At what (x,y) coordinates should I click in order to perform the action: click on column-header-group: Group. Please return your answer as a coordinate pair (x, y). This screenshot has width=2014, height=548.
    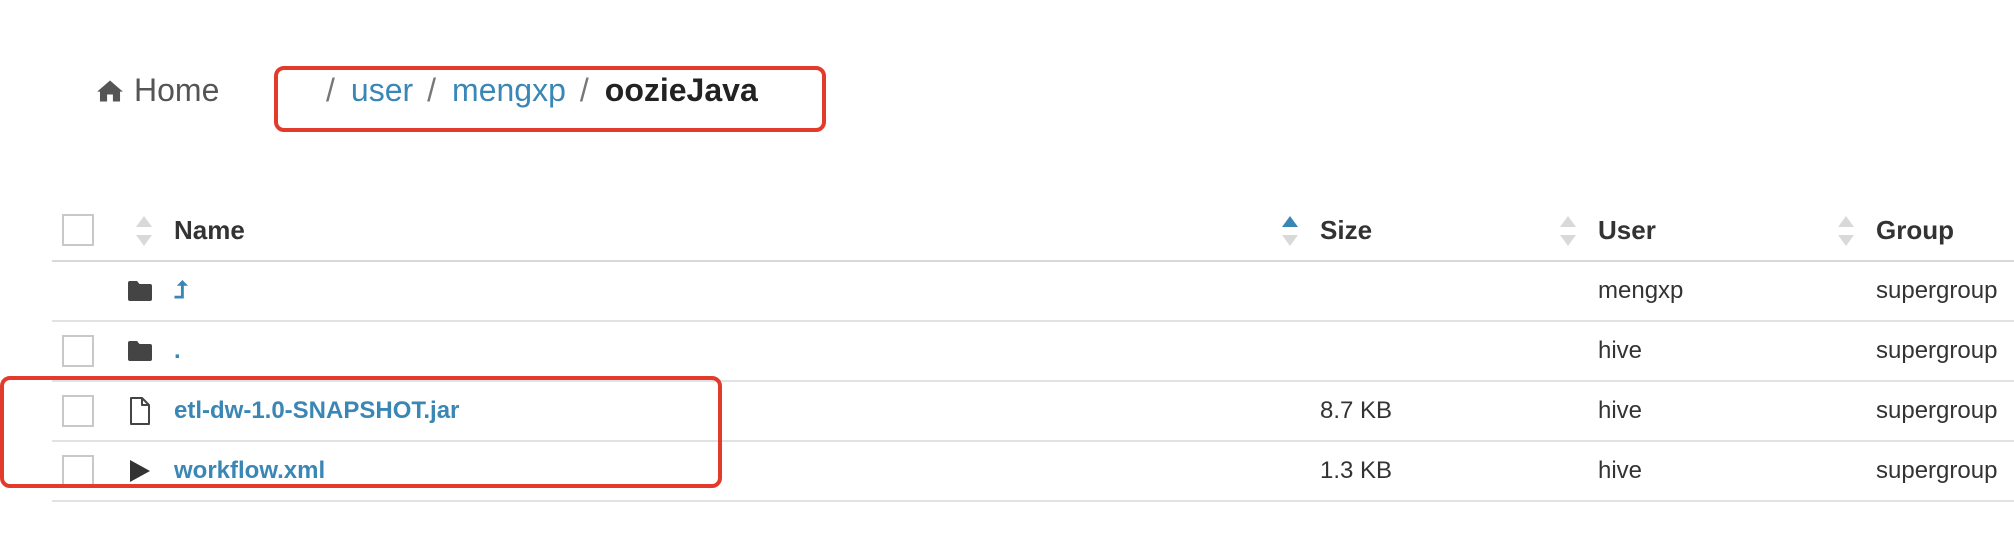
    Looking at the image, I should click on (1915, 230).